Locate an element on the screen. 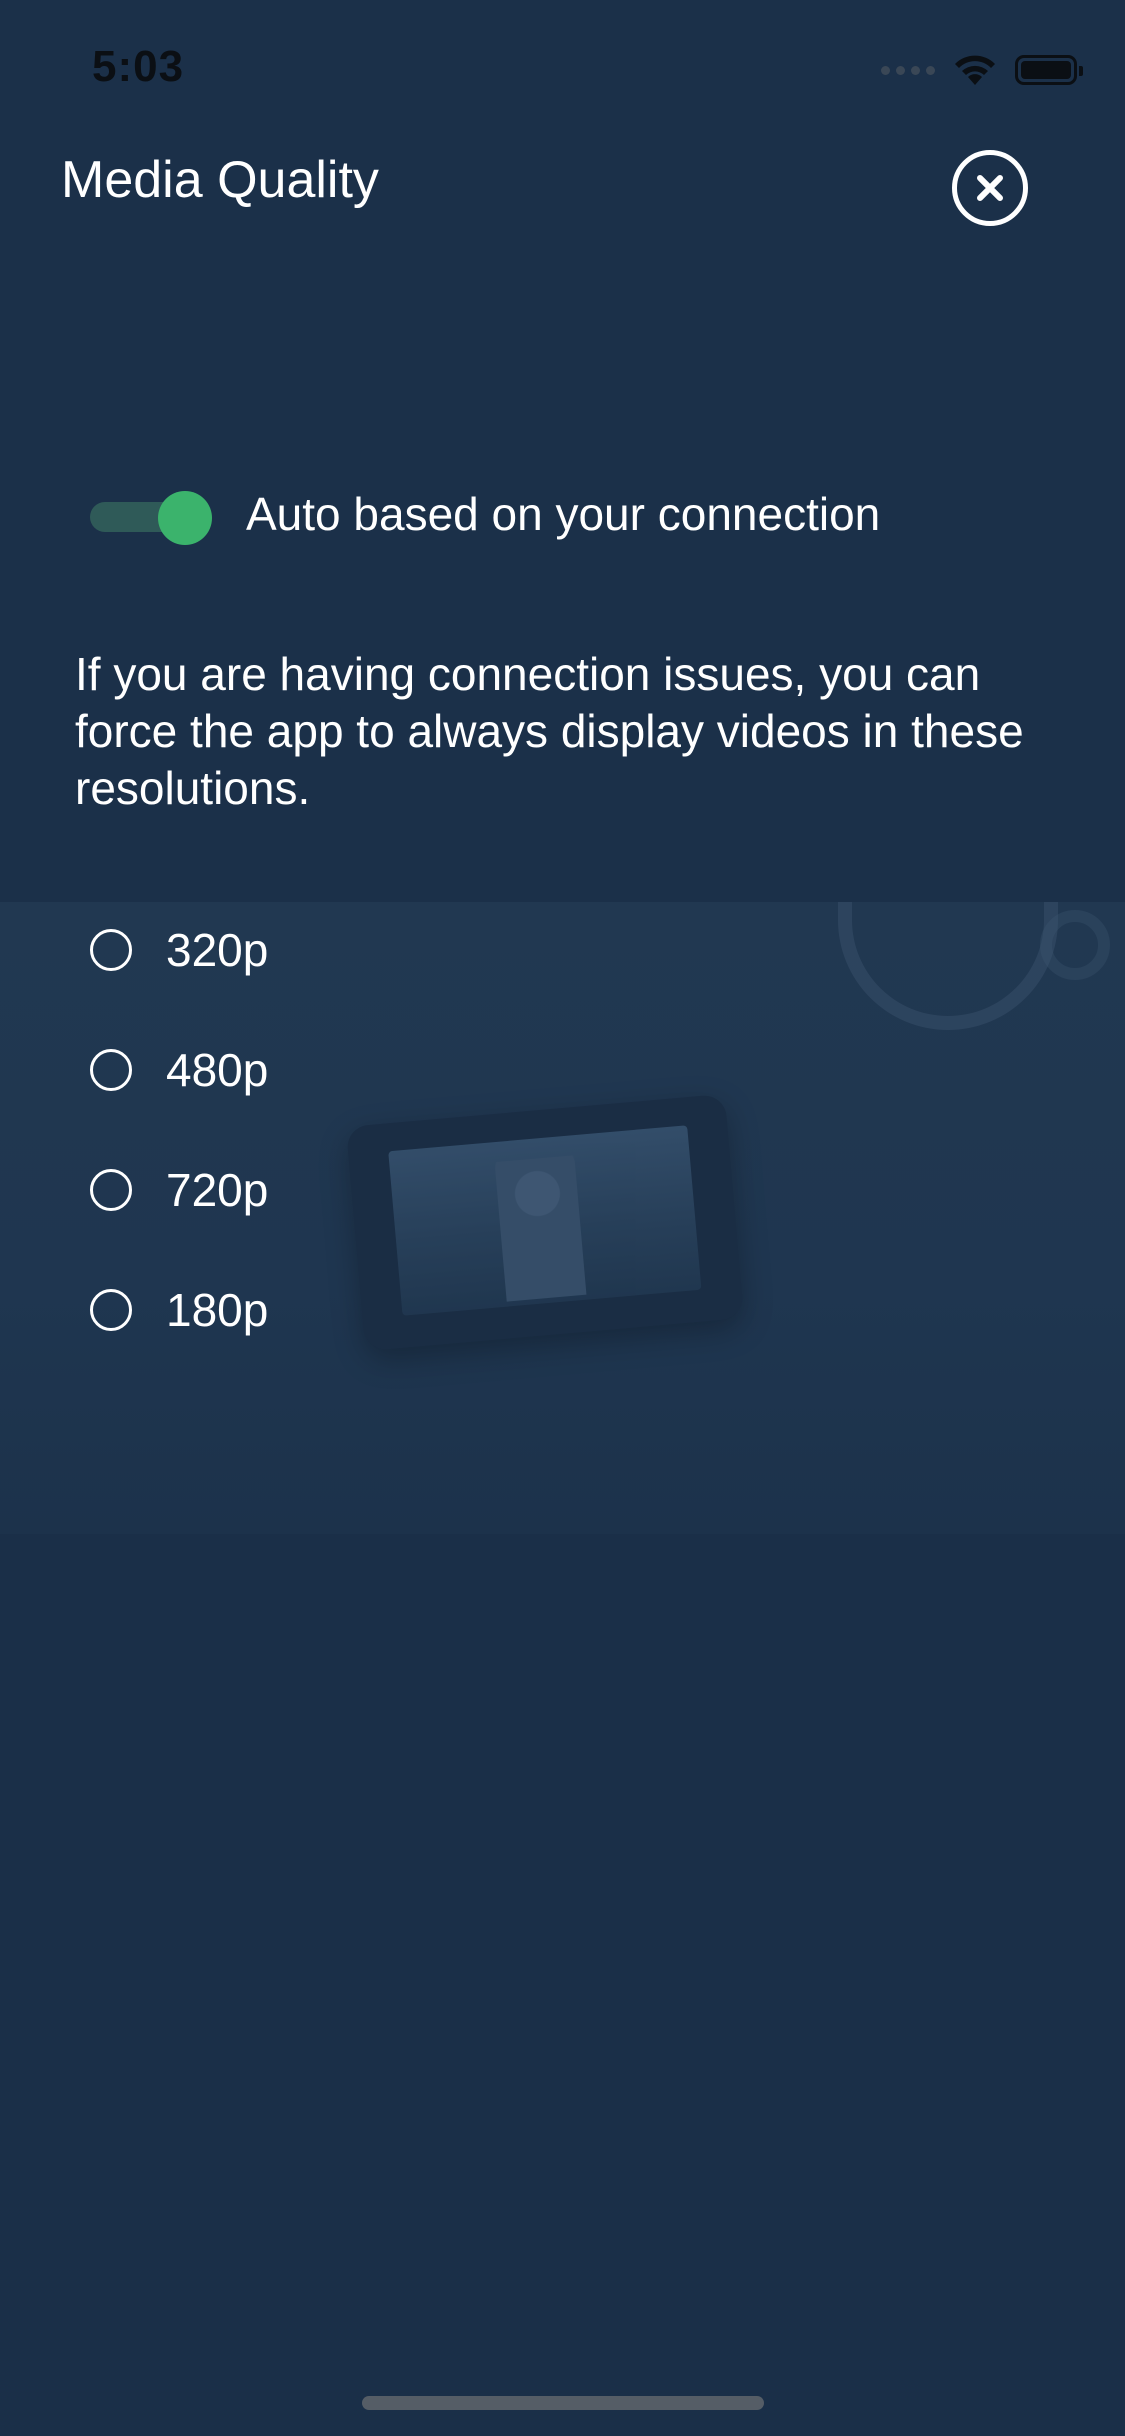  resolution-label: 320p is located at coordinates (217, 950).